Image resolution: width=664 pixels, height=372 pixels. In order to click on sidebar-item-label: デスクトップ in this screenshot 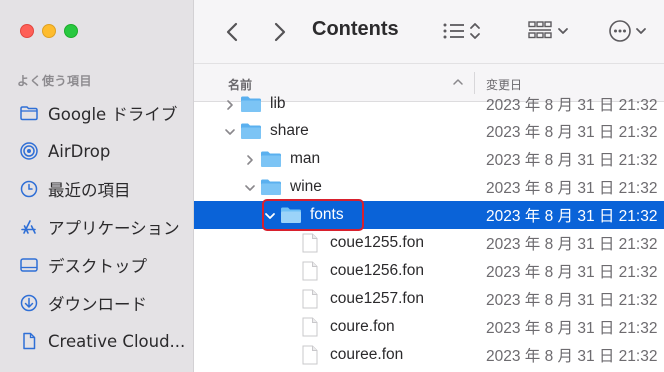, I will do `click(97, 266)`.